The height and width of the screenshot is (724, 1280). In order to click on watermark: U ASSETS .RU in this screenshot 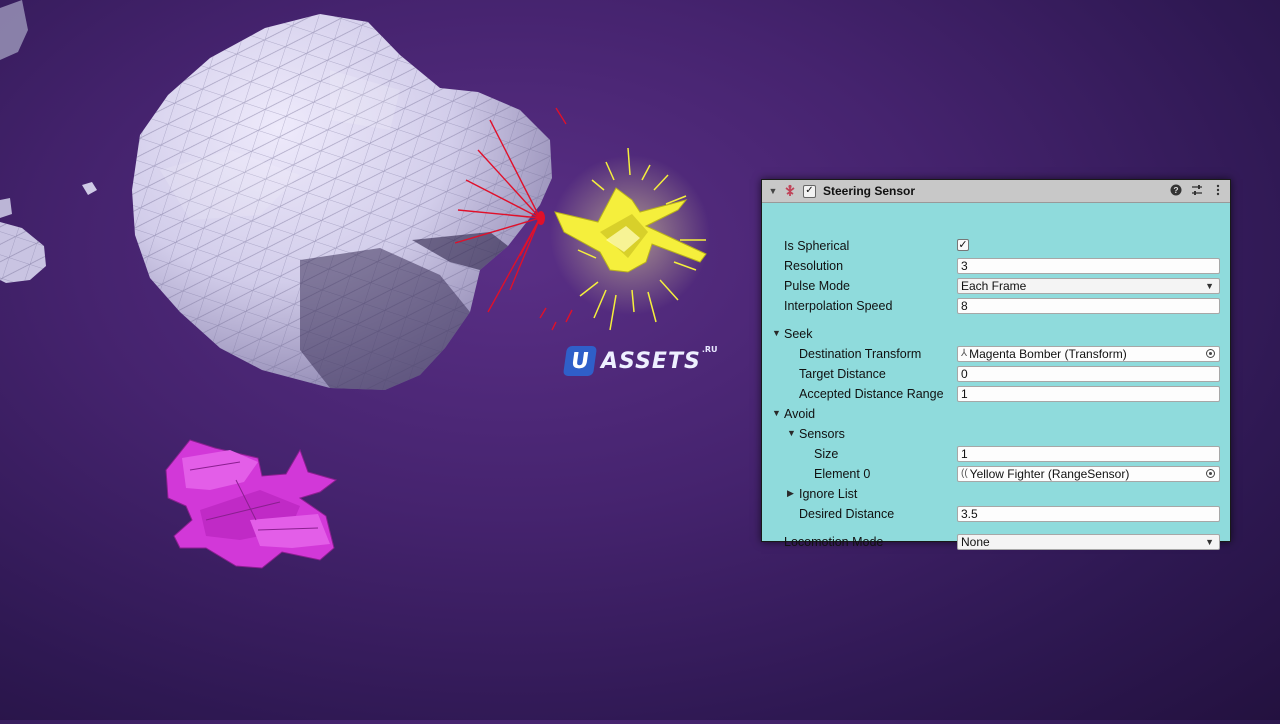, I will do `click(640, 361)`.